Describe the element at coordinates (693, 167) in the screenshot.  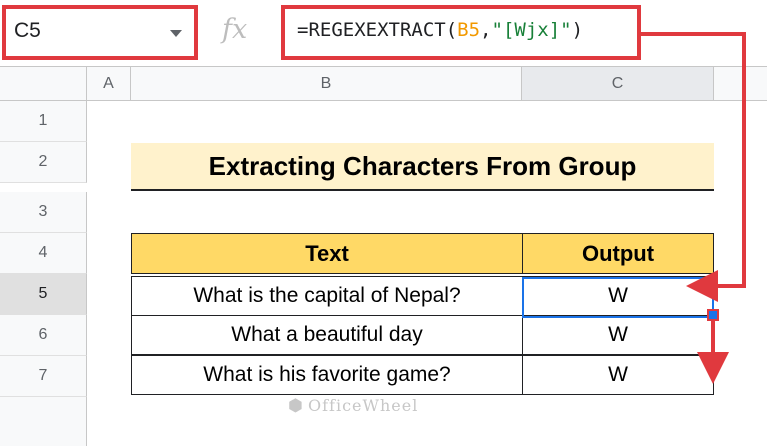
I see `formula-to-cell-arrow` at that location.